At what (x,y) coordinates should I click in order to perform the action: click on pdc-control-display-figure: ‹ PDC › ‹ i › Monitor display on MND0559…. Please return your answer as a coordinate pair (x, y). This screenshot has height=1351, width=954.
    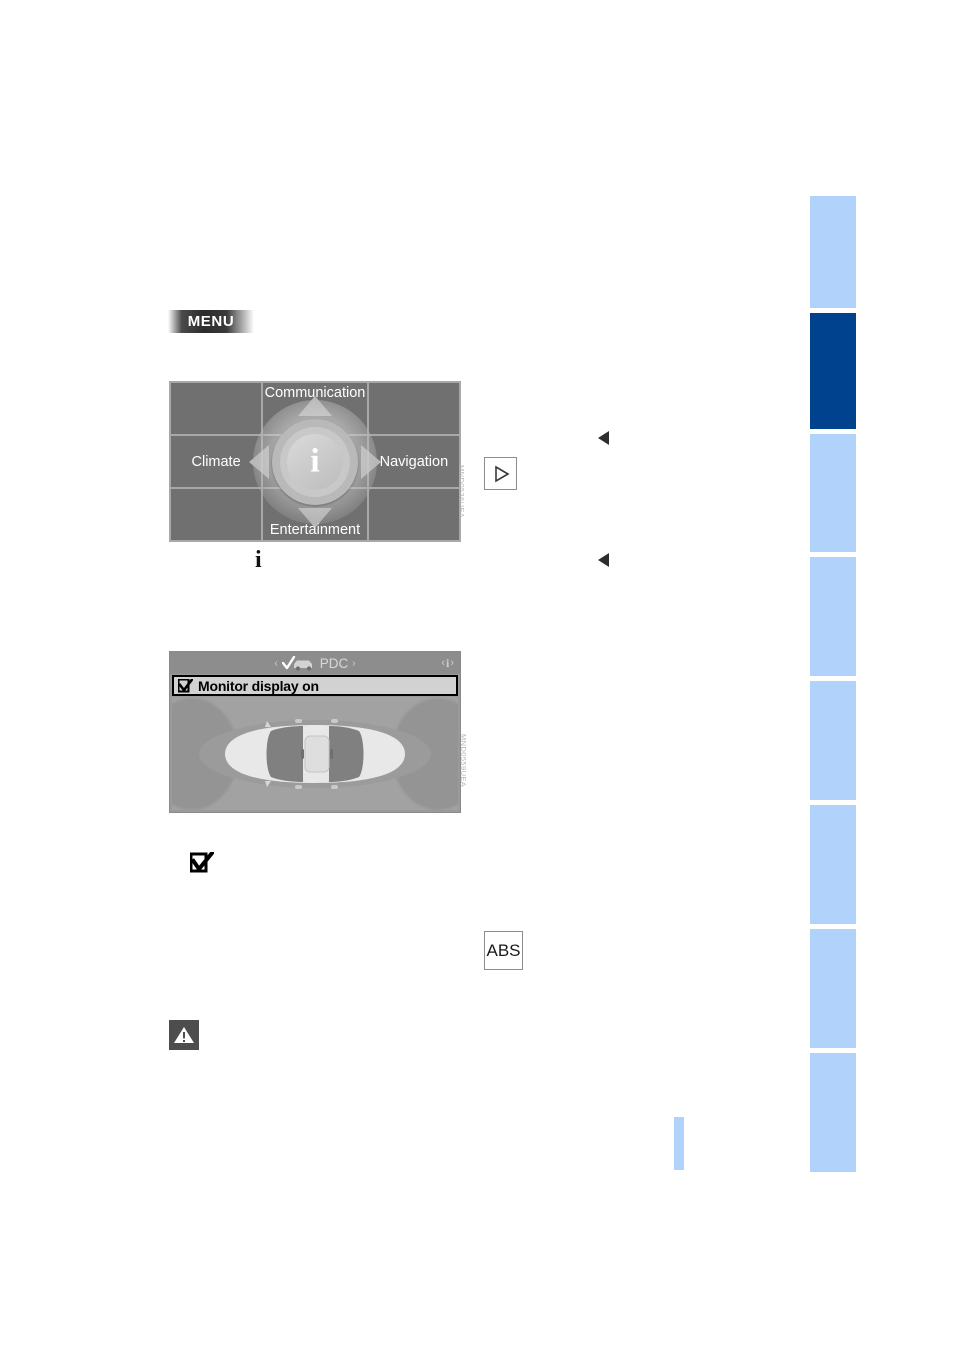
    Looking at the image, I should click on (318, 732).